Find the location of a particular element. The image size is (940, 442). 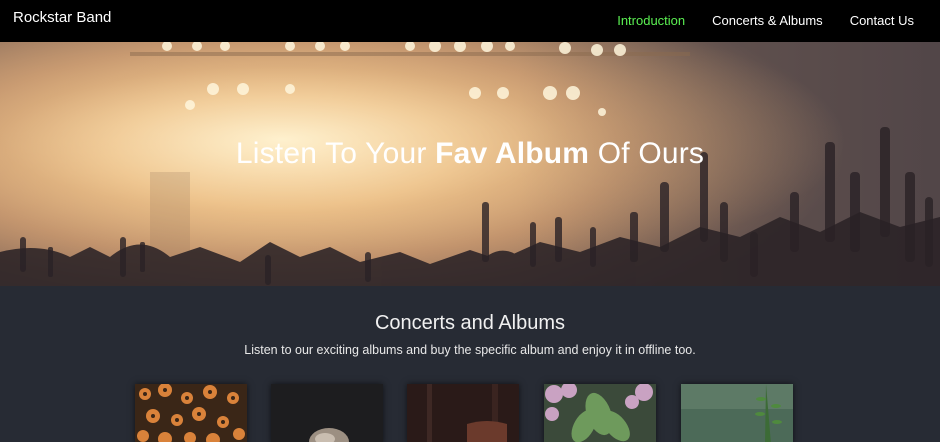

album-image-green-foliage is located at coordinates (737, 413).